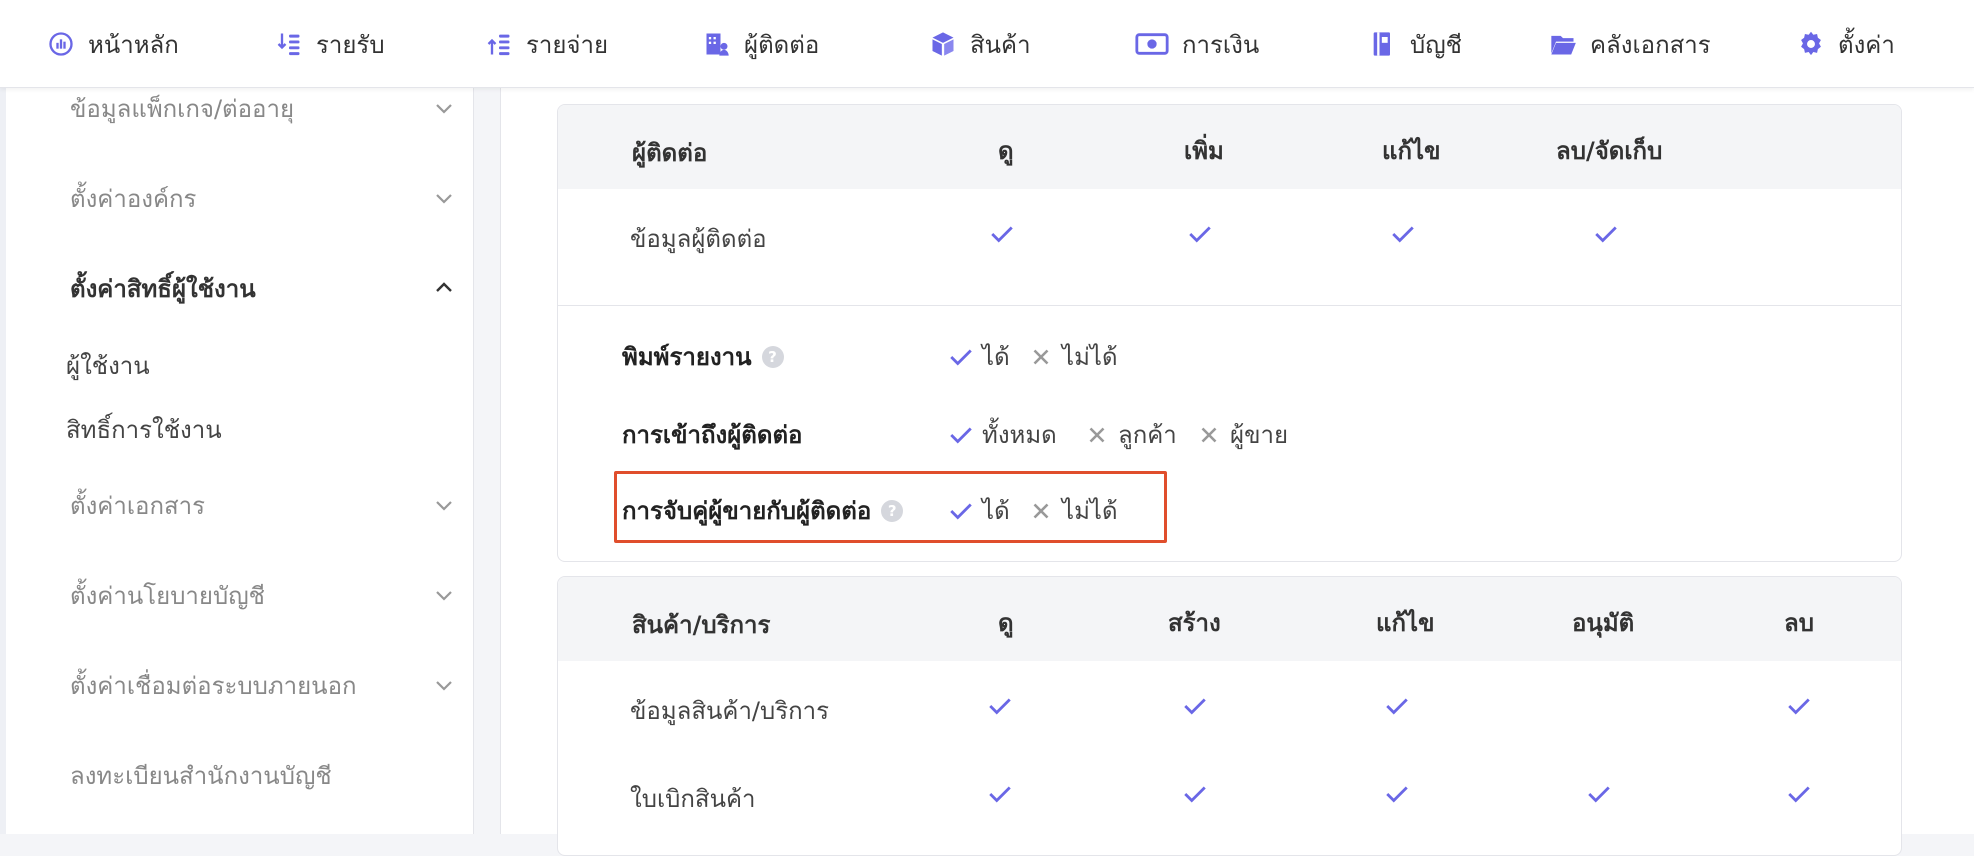 This screenshot has width=1974, height=856. Describe the element at coordinates (1811, 44) in the screenshot. I see `gear-icon` at that location.